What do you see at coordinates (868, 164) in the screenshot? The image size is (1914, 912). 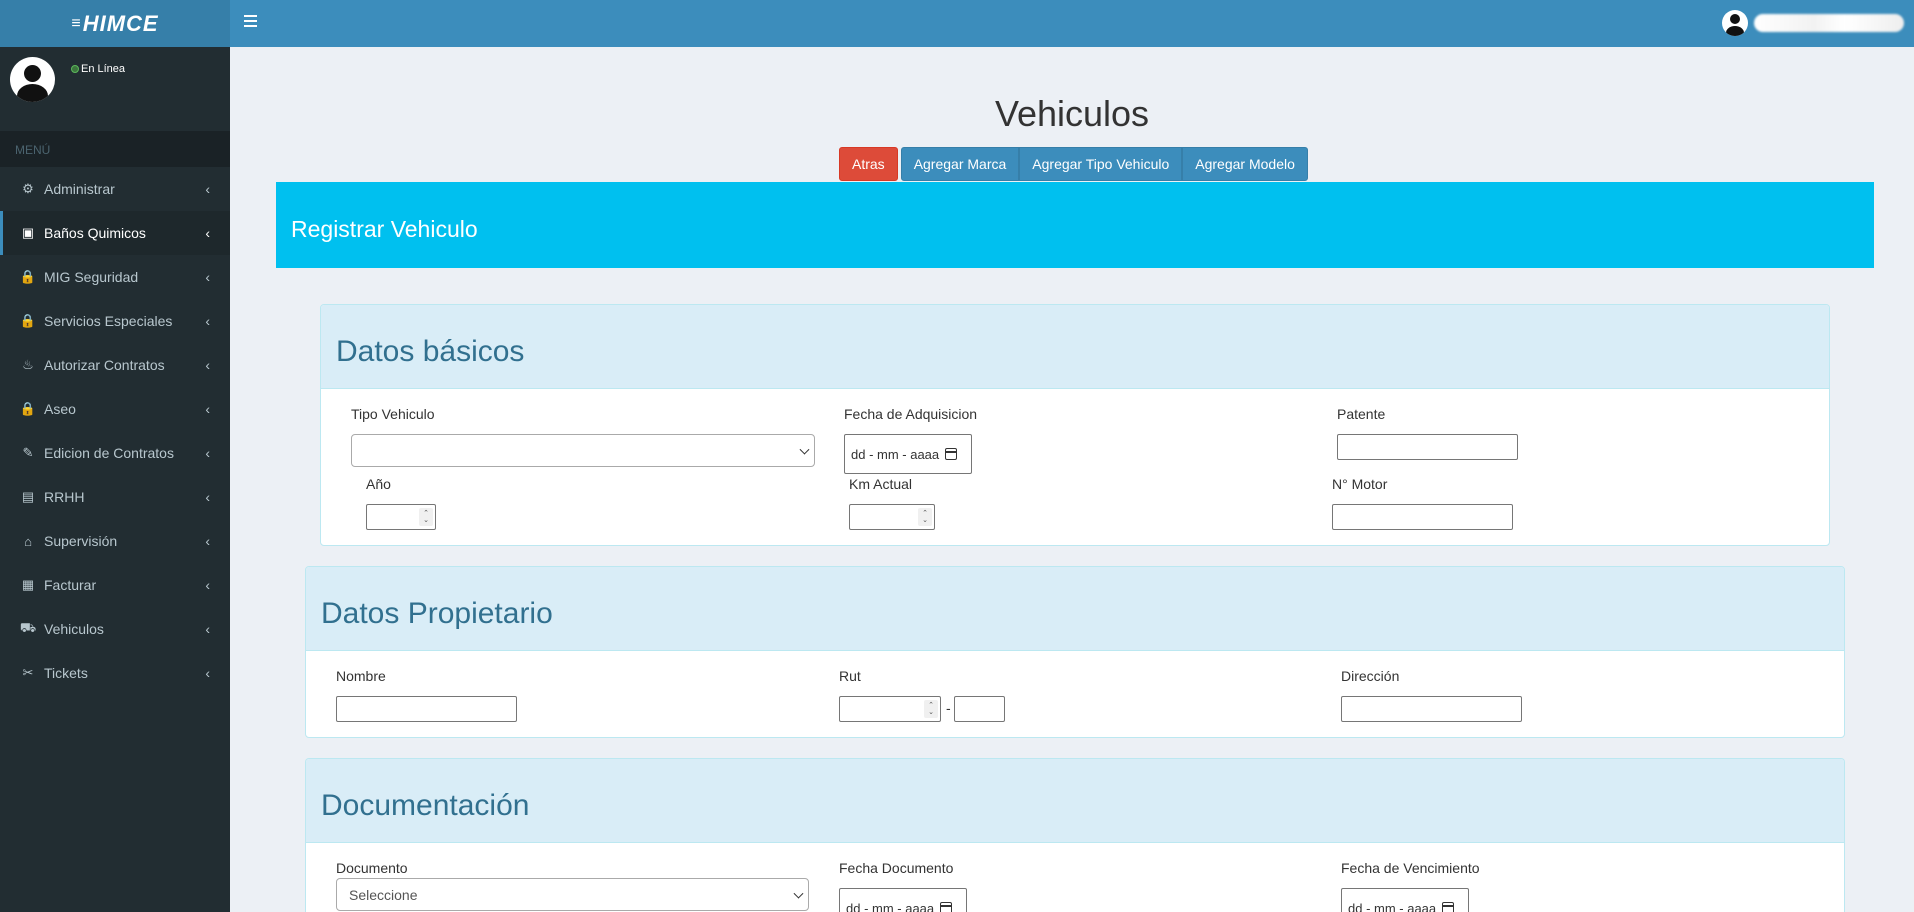 I see `back-button: Atras` at bounding box center [868, 164].